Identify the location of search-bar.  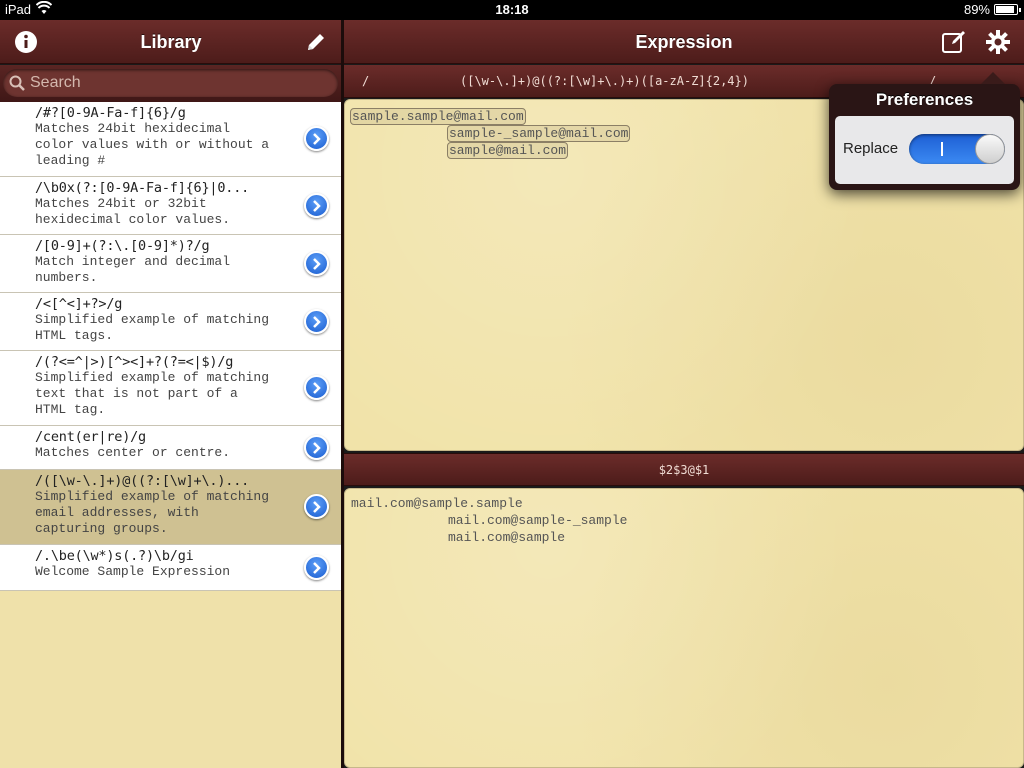
(170, 83).